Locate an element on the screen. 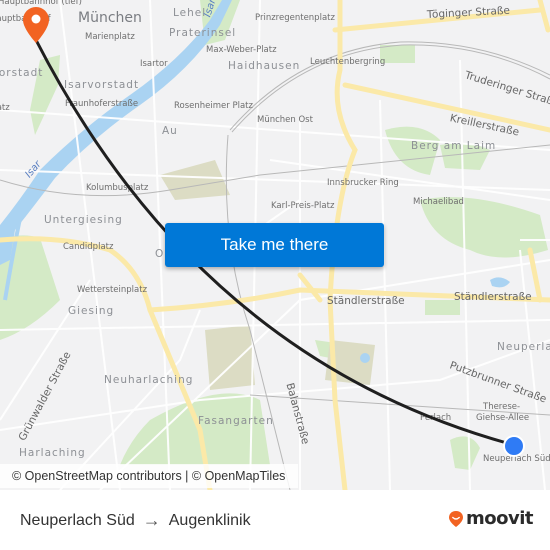 The width and height of the screenshot is (550, 550). route-summary: Neuperlach Süd → Augenklinik is located at coordinates (135, 520).